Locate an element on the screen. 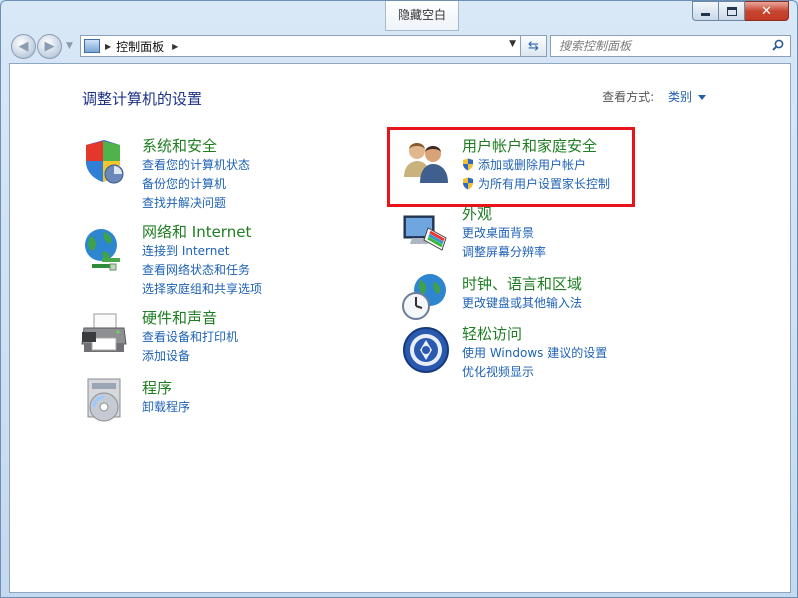 Image resolution: width=798 pixels, height=598 pixels. back-arrow-icon: ◀ is located at coordinates (23, 46).